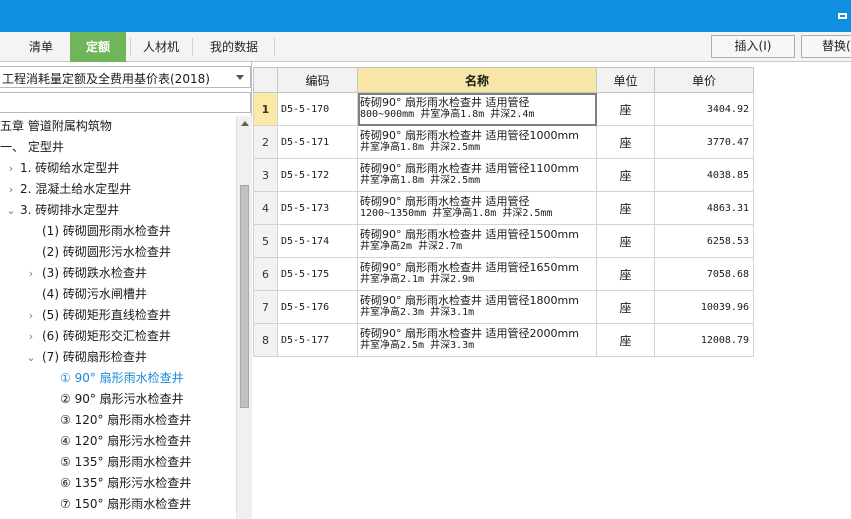 The height and width of the screenshot is (519, 851). What do you see at coordinates (753, 46) in the screenshot?
I see `insert-button: 插入(I)` at bounding box center [753, 46].